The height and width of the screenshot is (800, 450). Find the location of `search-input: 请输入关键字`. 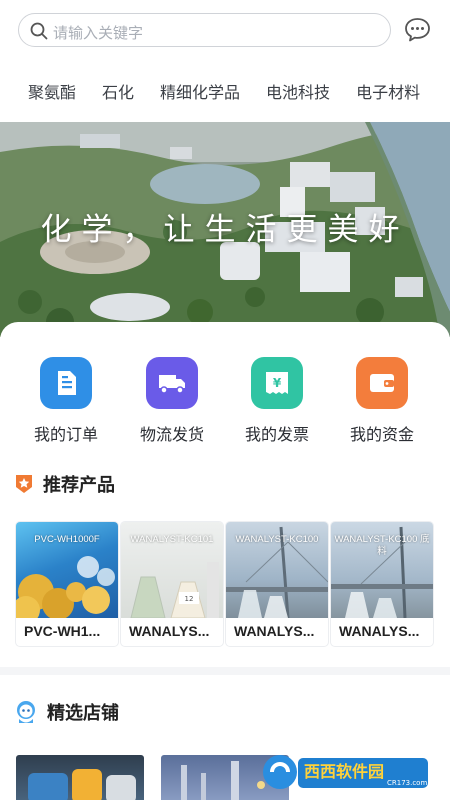

search-input: 请输入关键字 is located at coordinates (204, 30).